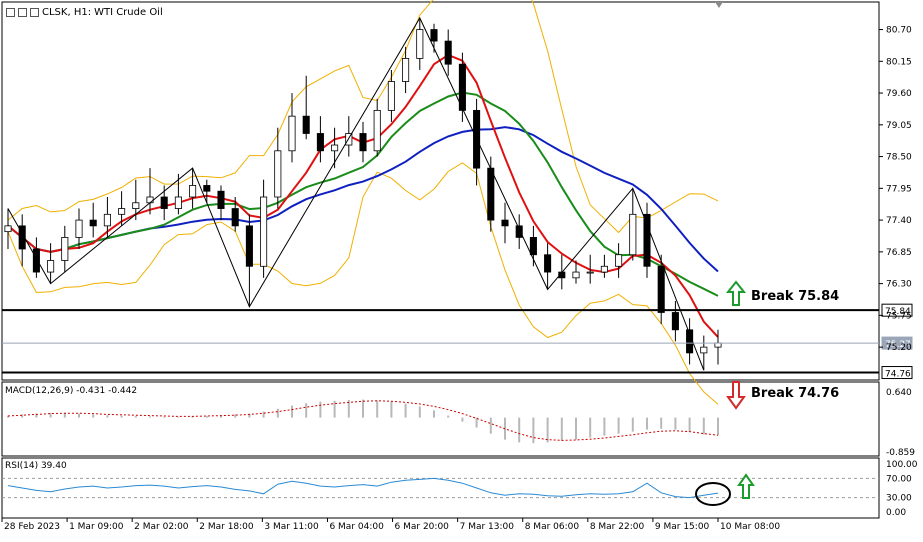  What do you see at coordinates (750, 527) in the screenshot?
I see `time-tick-label: 10 Mar 08:00` at bounding box center [750, 527].